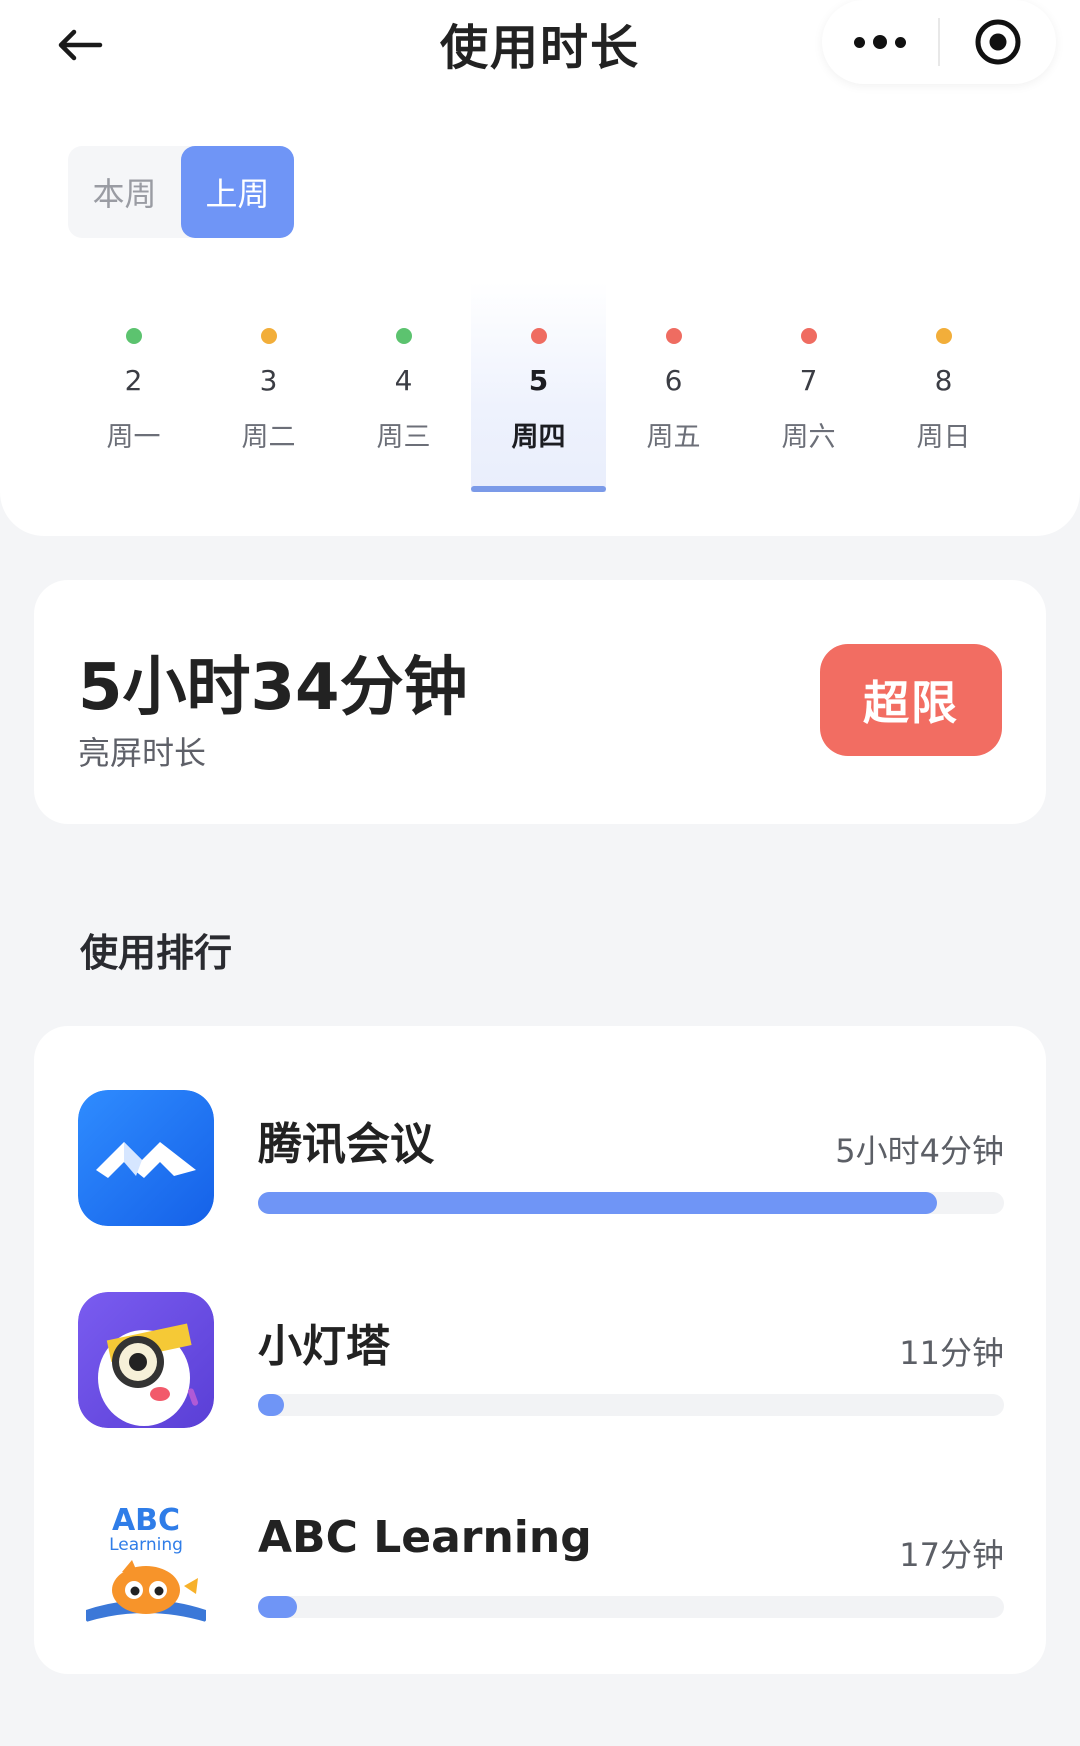 Image resolution: width=1080 pixels, height=1746 pixels. What do you see at coordinates (951, 1555) in the screenshot?
I see `app-usage-time: 17分钟` at bounding box center [951, 1555].